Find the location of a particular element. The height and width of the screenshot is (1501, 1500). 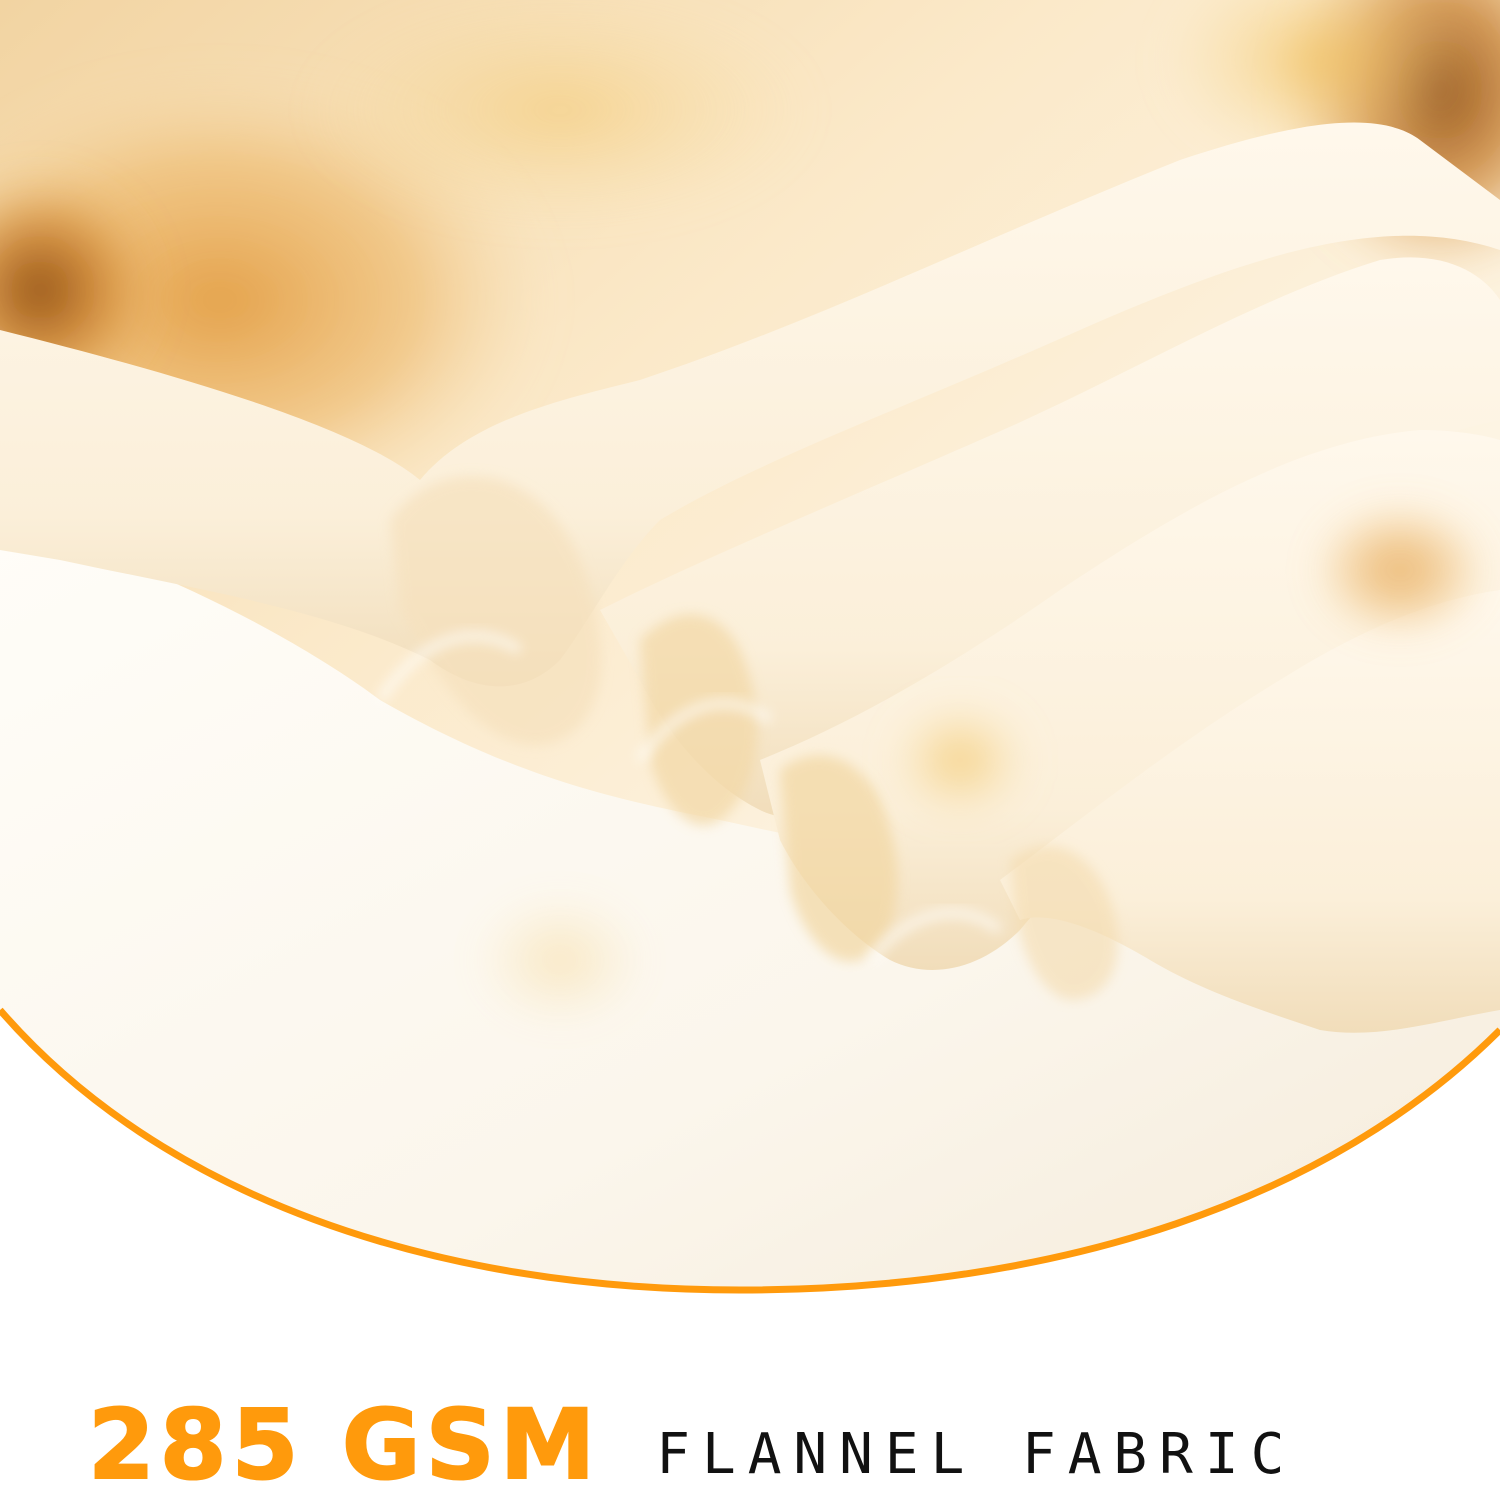

caption: 285 GSM FLANNEL FABRIC is located at coordinates (692, 1445).